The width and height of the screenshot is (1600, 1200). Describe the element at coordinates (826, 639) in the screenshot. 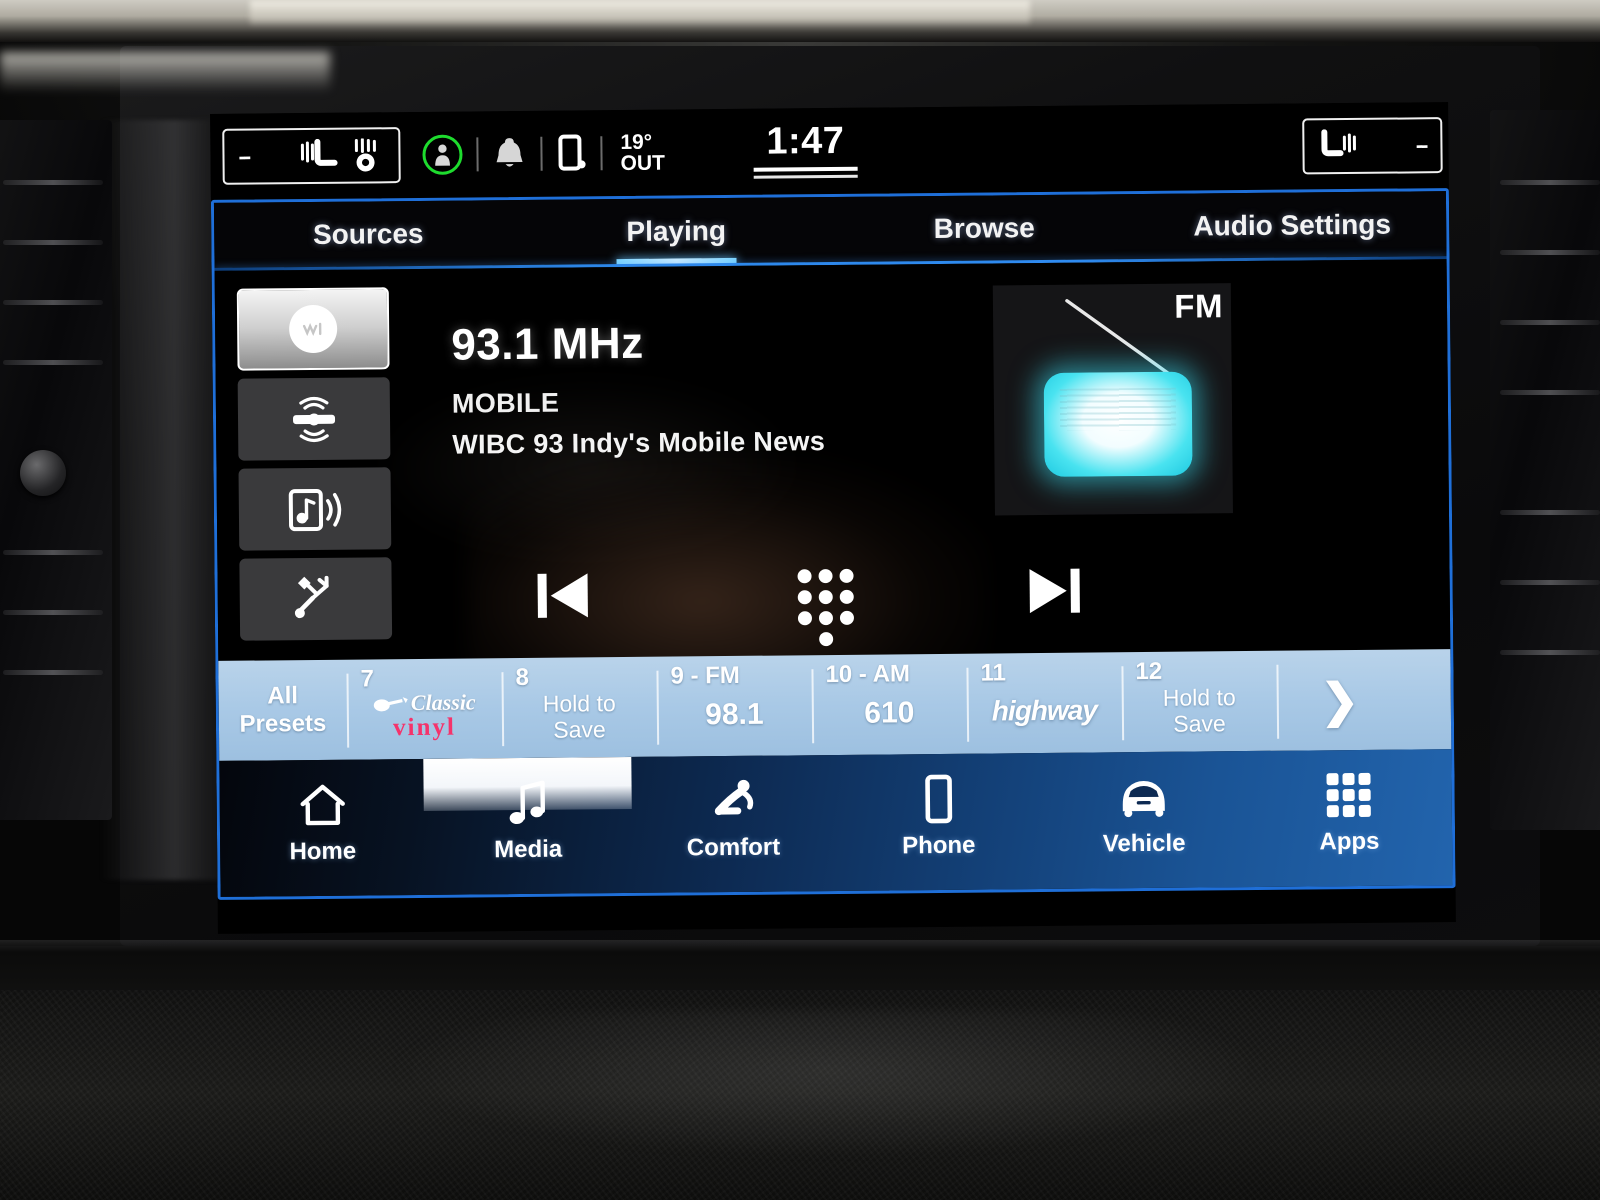

I see `keypad-dot-extra` at that location.